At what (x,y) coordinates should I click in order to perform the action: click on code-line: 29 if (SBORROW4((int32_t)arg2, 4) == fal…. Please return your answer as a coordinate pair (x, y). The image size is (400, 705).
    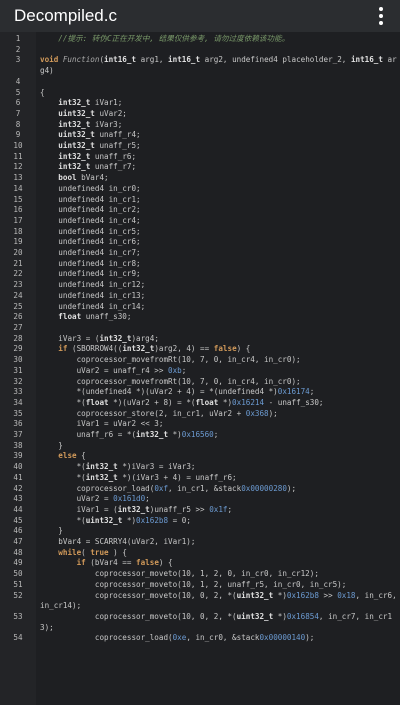
    Looking at the image, I should click on (200, 349).